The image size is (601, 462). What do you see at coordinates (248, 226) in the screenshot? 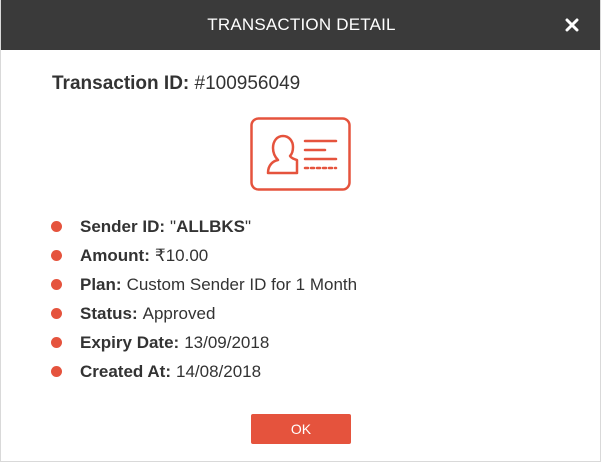
I see `quote-close: "` at bounding box center [248, 226].